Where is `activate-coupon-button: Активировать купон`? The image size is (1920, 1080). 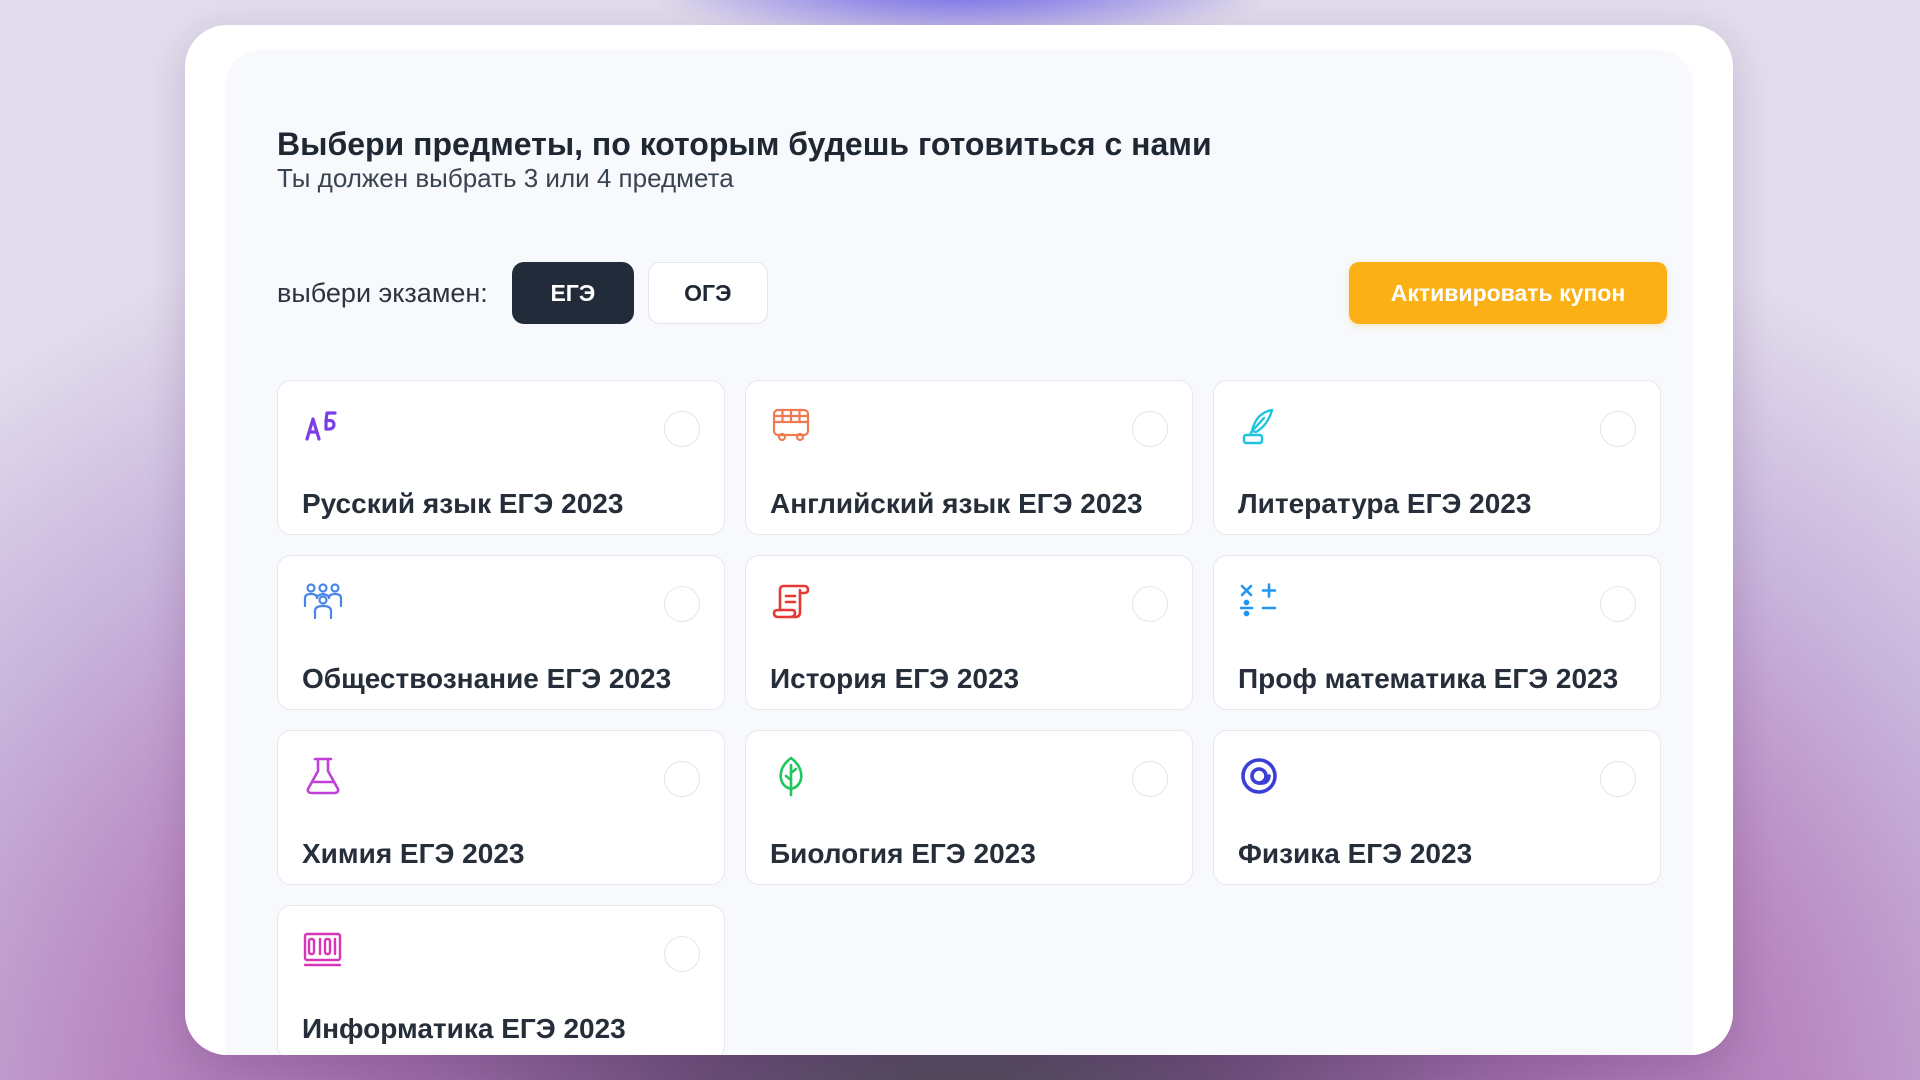
activate-coupon-button: Активировать купон is located at coordinates (1508, 293).